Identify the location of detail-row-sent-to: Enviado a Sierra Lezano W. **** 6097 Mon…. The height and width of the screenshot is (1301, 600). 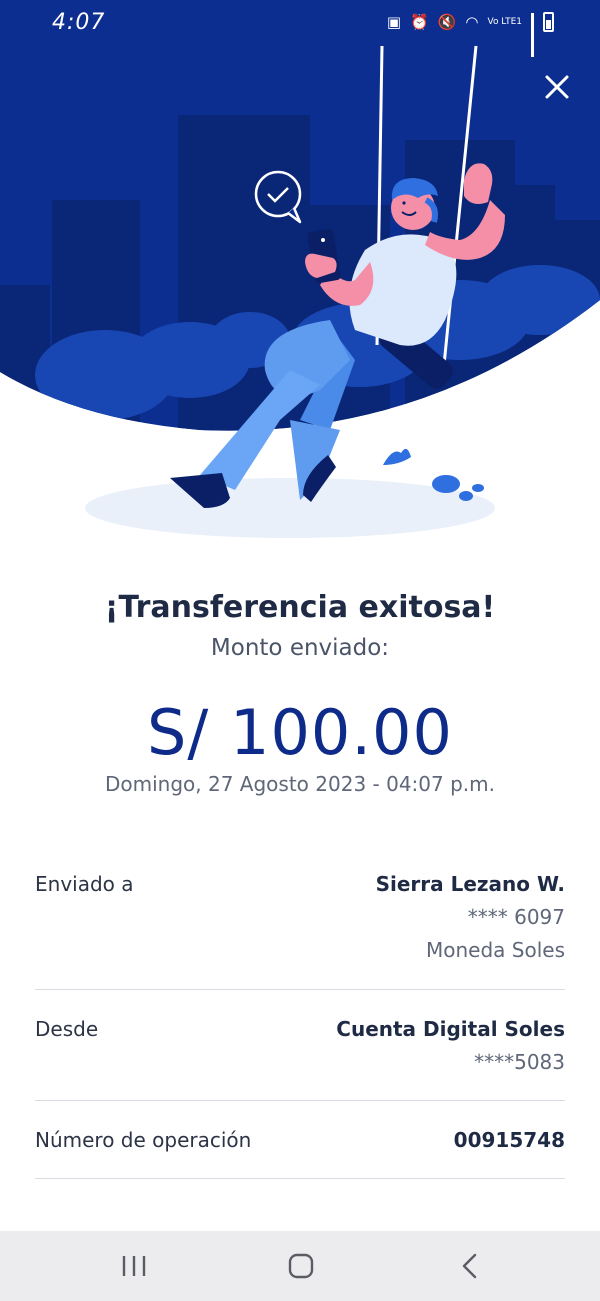
(300, 925).